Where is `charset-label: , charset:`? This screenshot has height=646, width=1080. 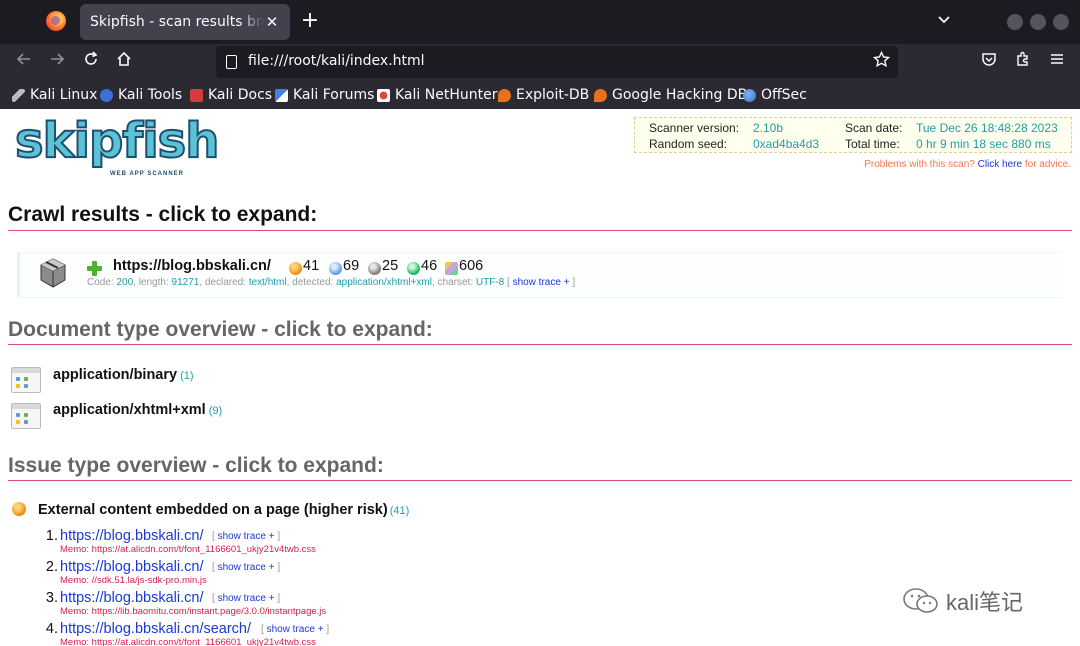 charset-label: , charset: is located at coordinates (453, 282).